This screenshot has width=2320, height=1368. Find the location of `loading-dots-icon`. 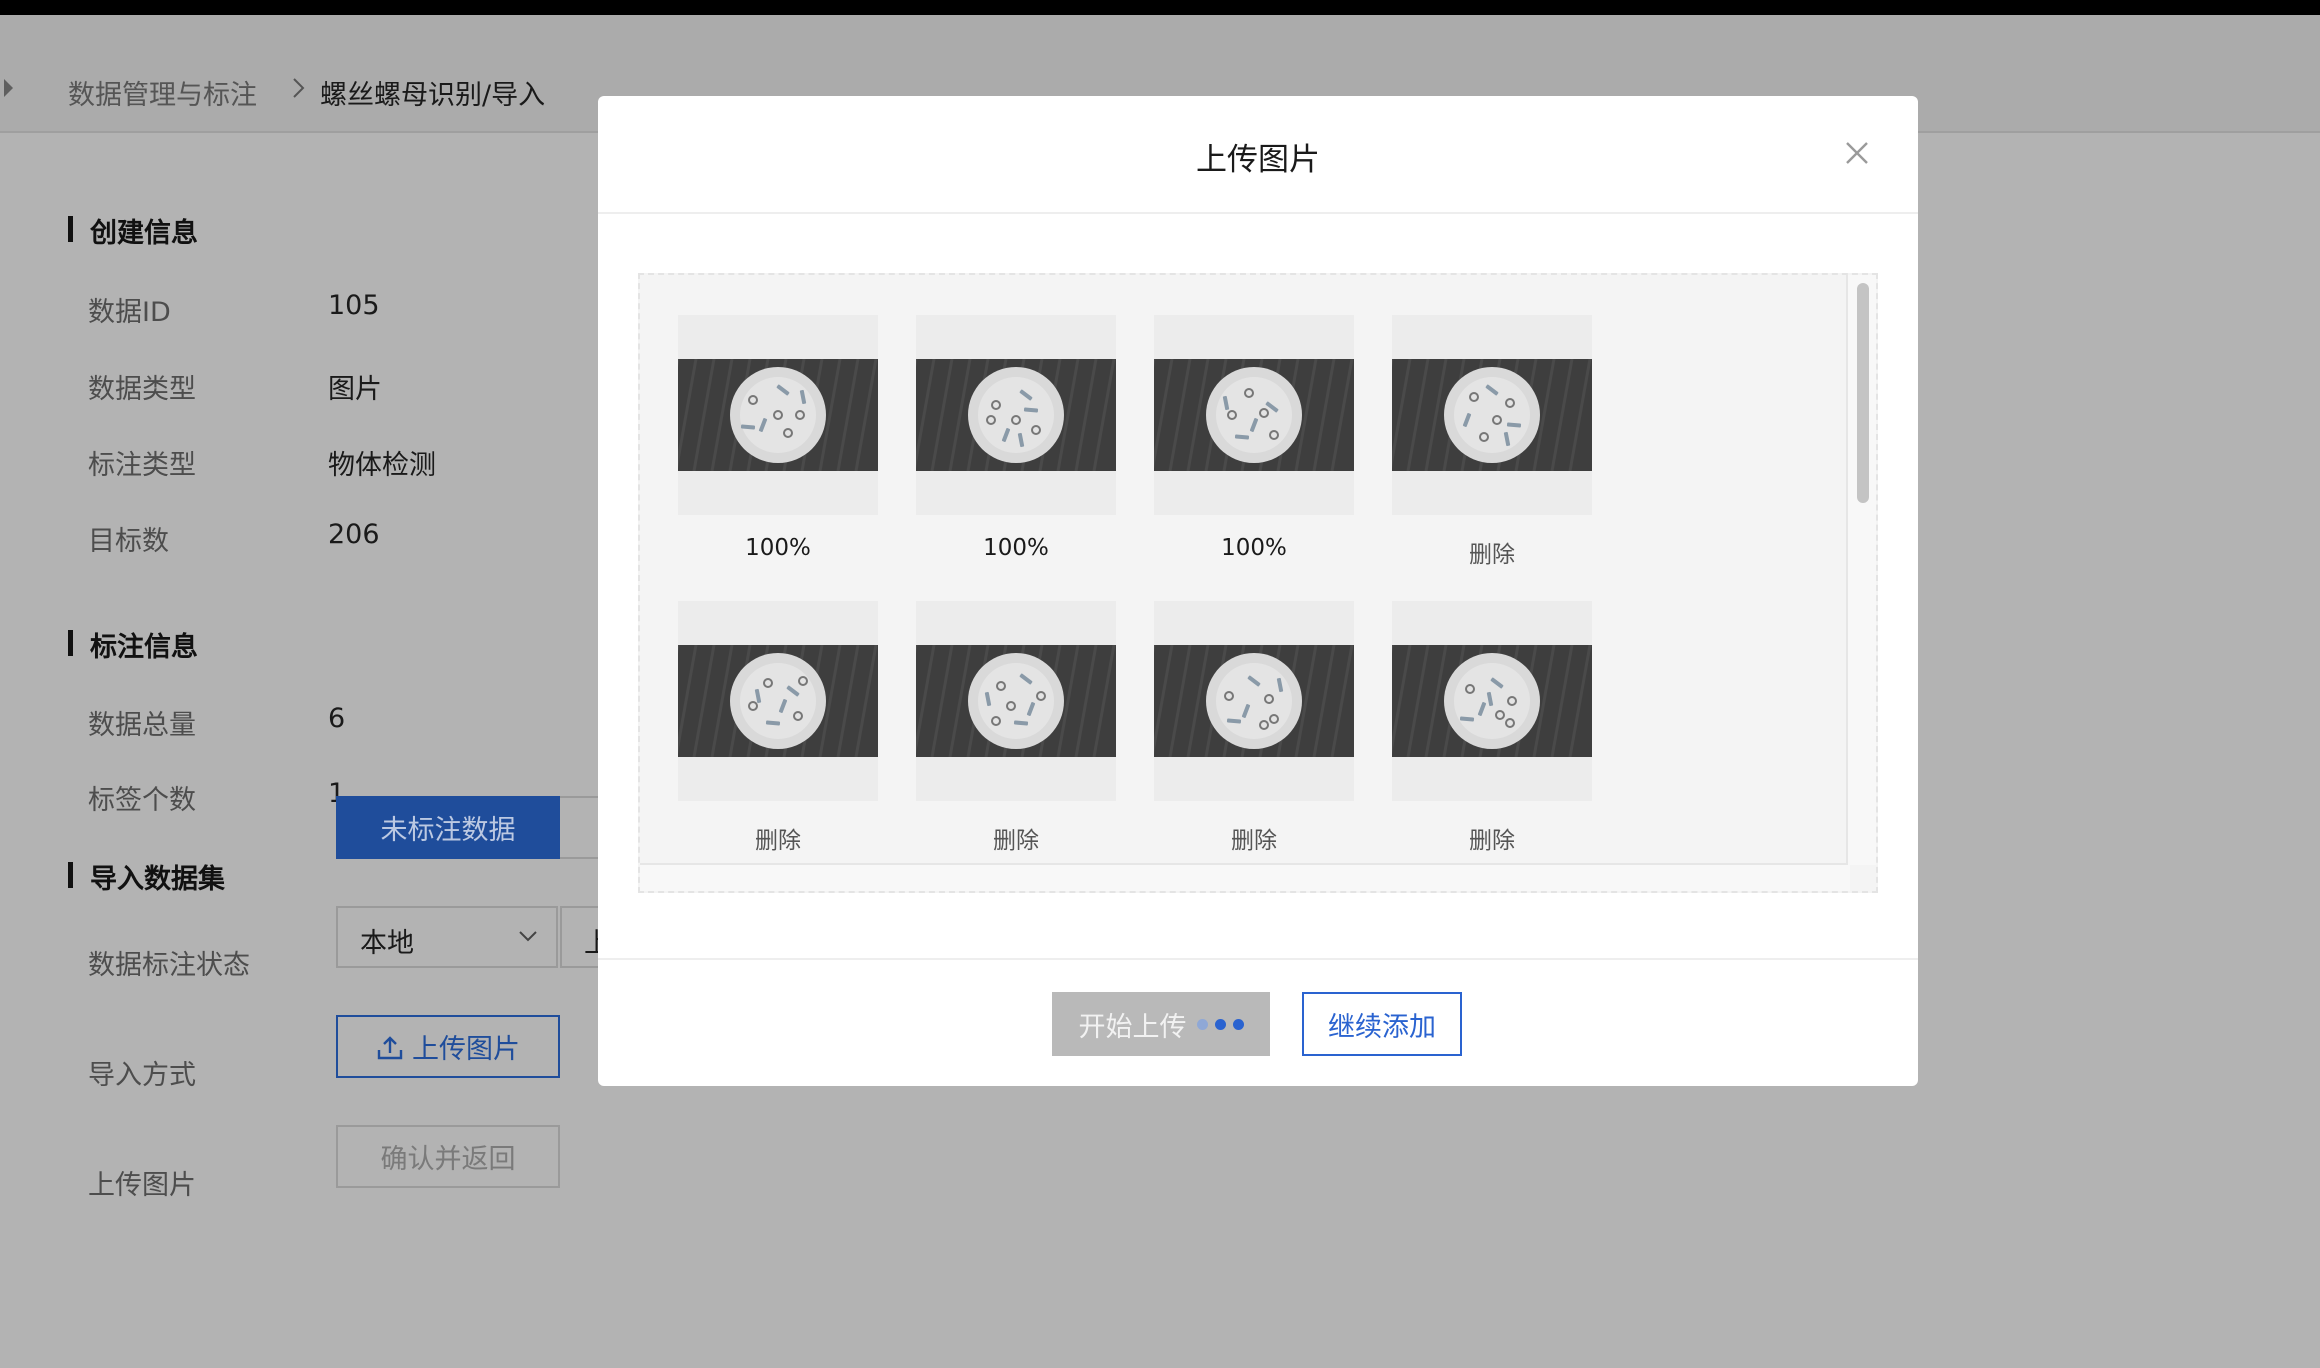

loading-dots-icon is located at coordinates (1220, 1024).